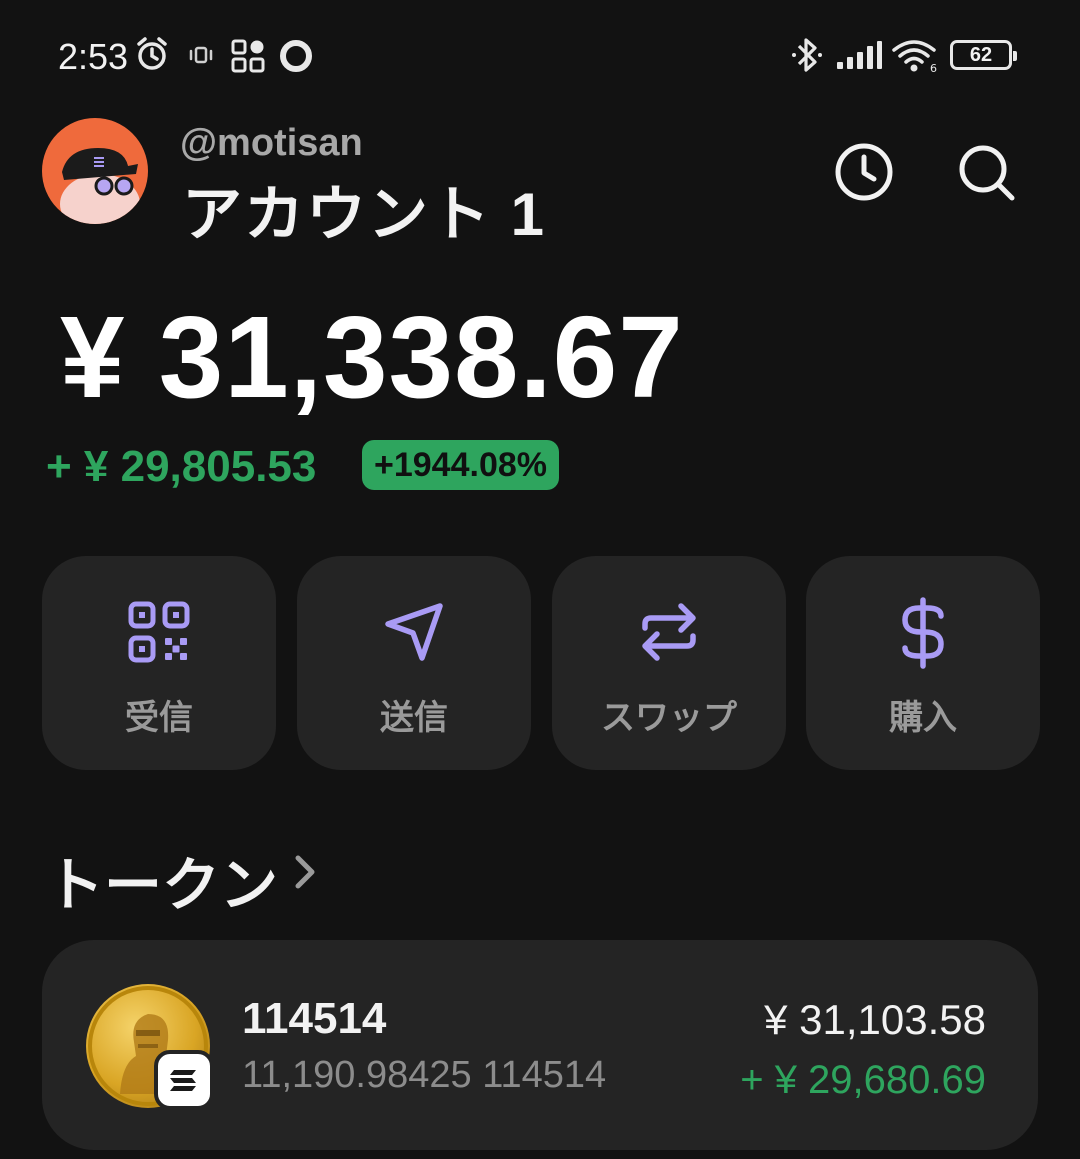  What do you see at coordinates (372, 357) in the screenshot?
I see `total-balance: ¥ 31,338.67` at bounding box center [372, 357].